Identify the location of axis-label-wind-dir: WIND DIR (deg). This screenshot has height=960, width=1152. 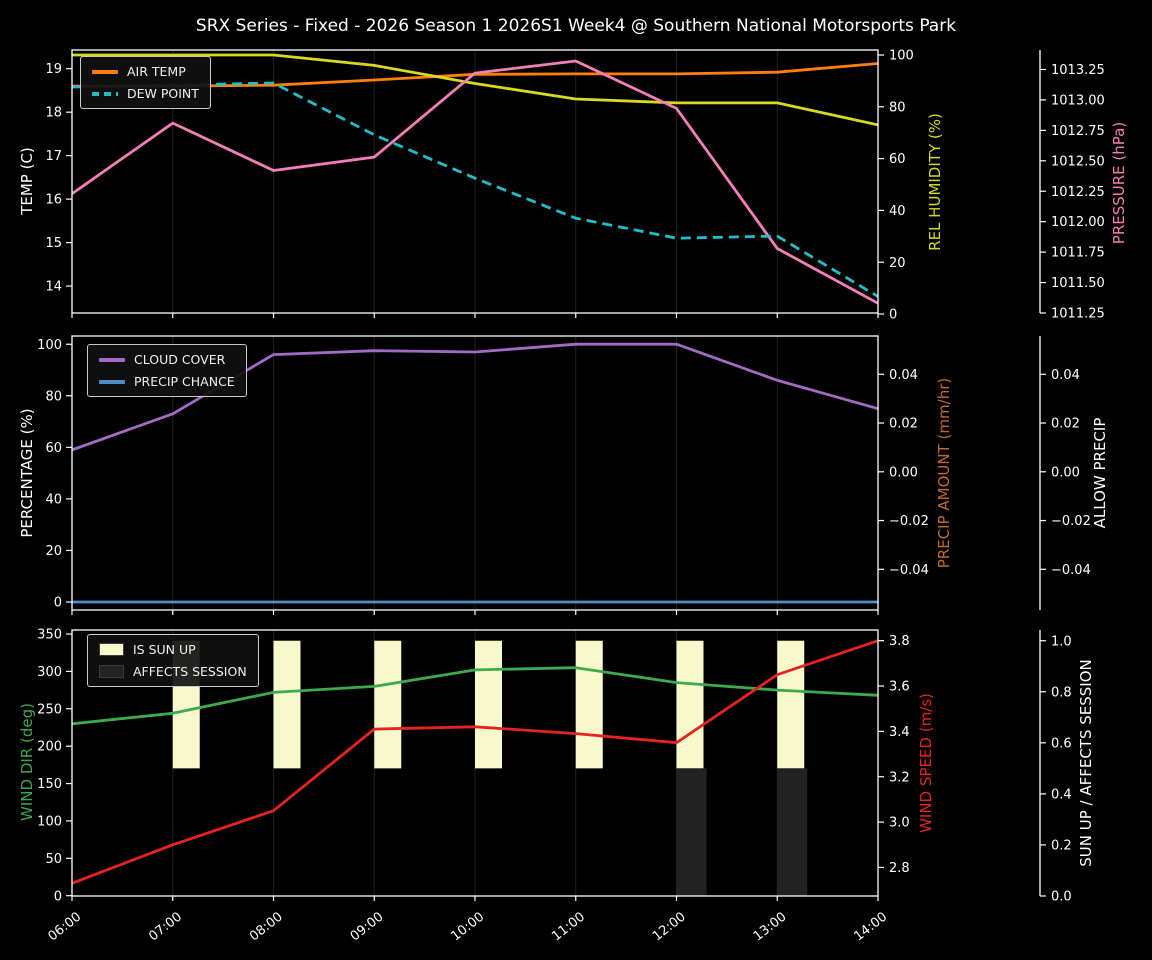
(27, 762).